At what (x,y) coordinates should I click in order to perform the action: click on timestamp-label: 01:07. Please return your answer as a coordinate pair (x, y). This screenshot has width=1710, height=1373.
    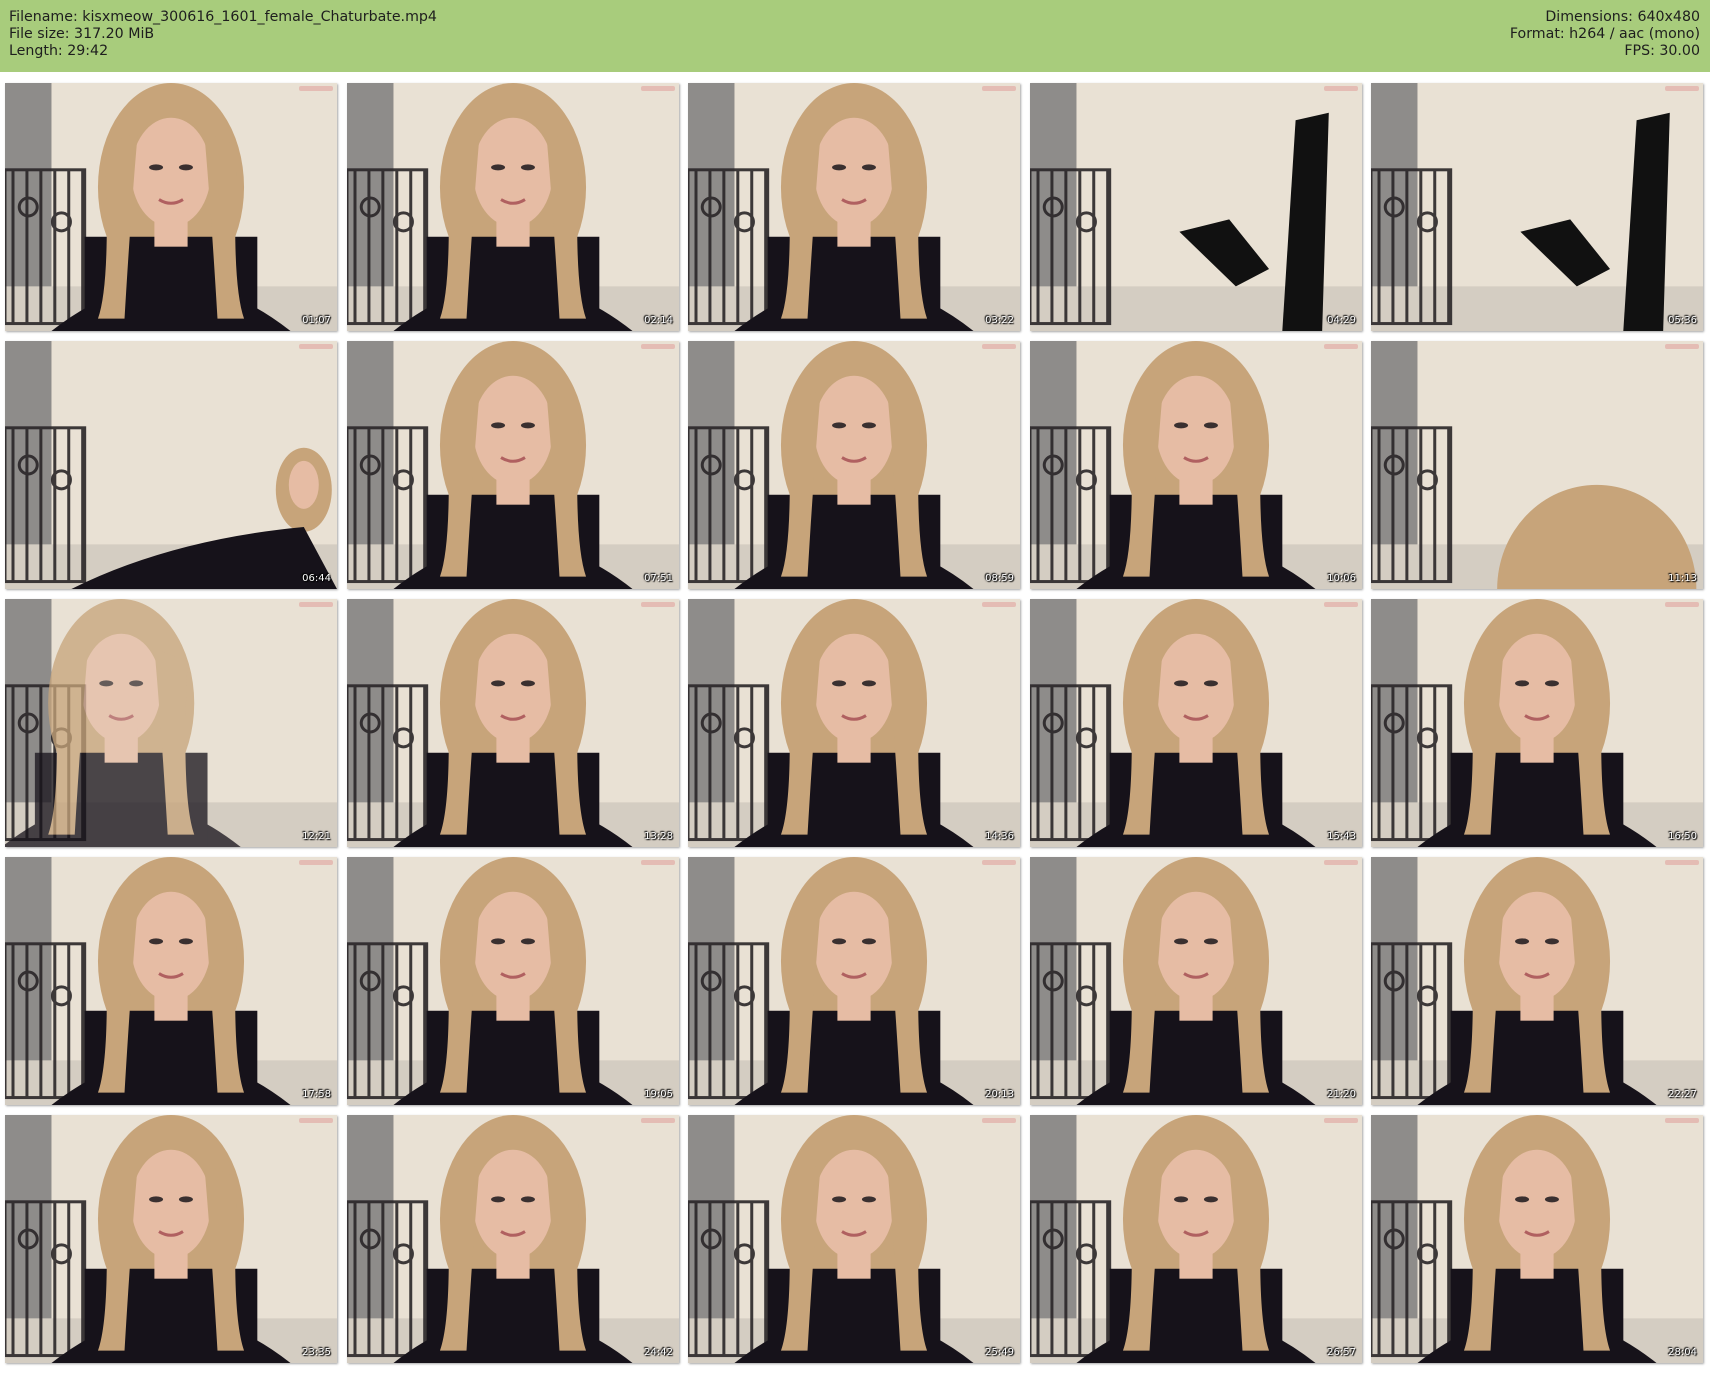
    Looking at the image, I should click on (316, 320).